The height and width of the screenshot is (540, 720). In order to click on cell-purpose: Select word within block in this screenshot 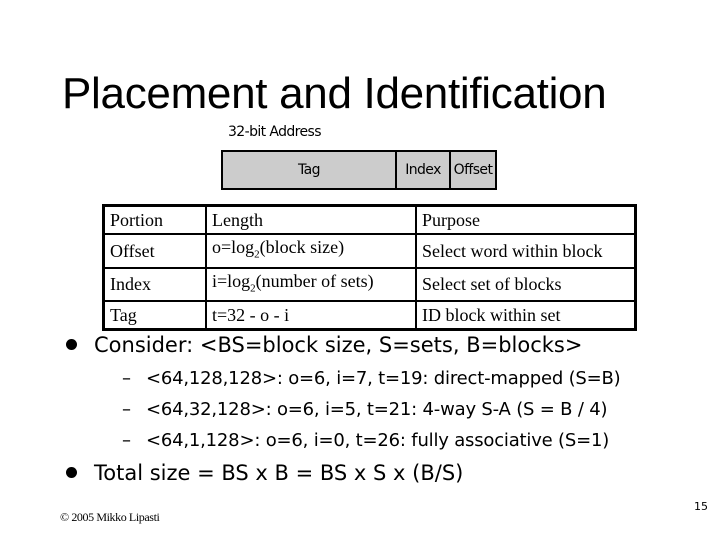, I will do `click(526, 251)`.